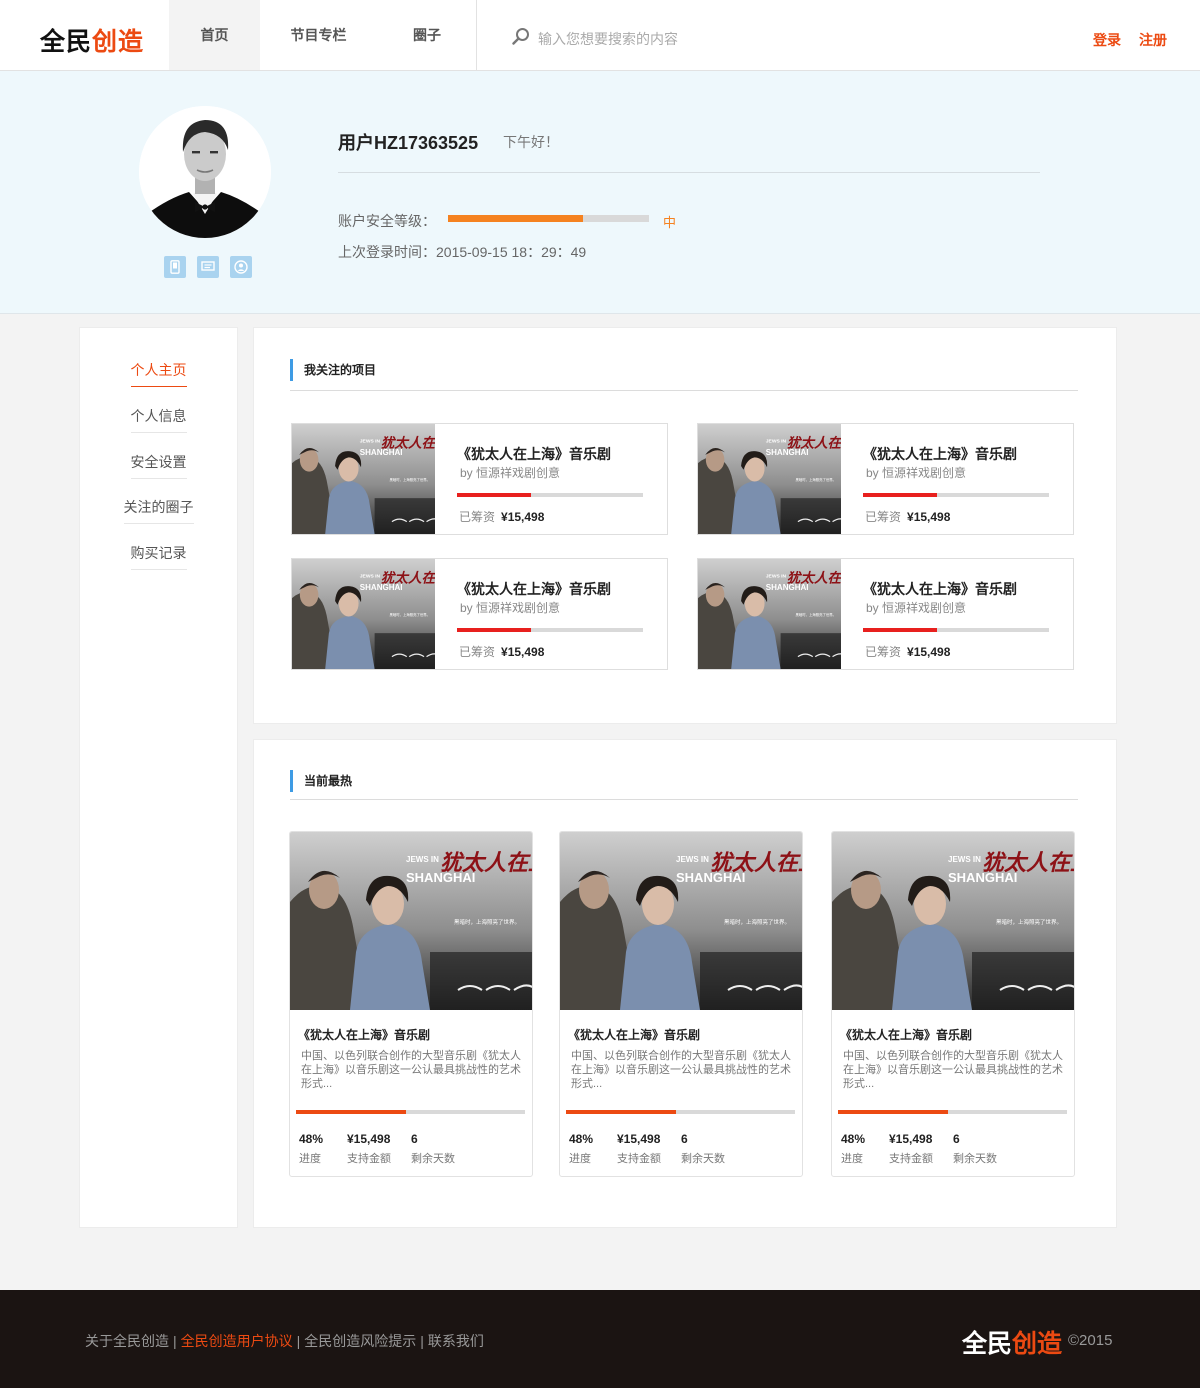  I want to click on stat-value: 6, so click(684, 1139).